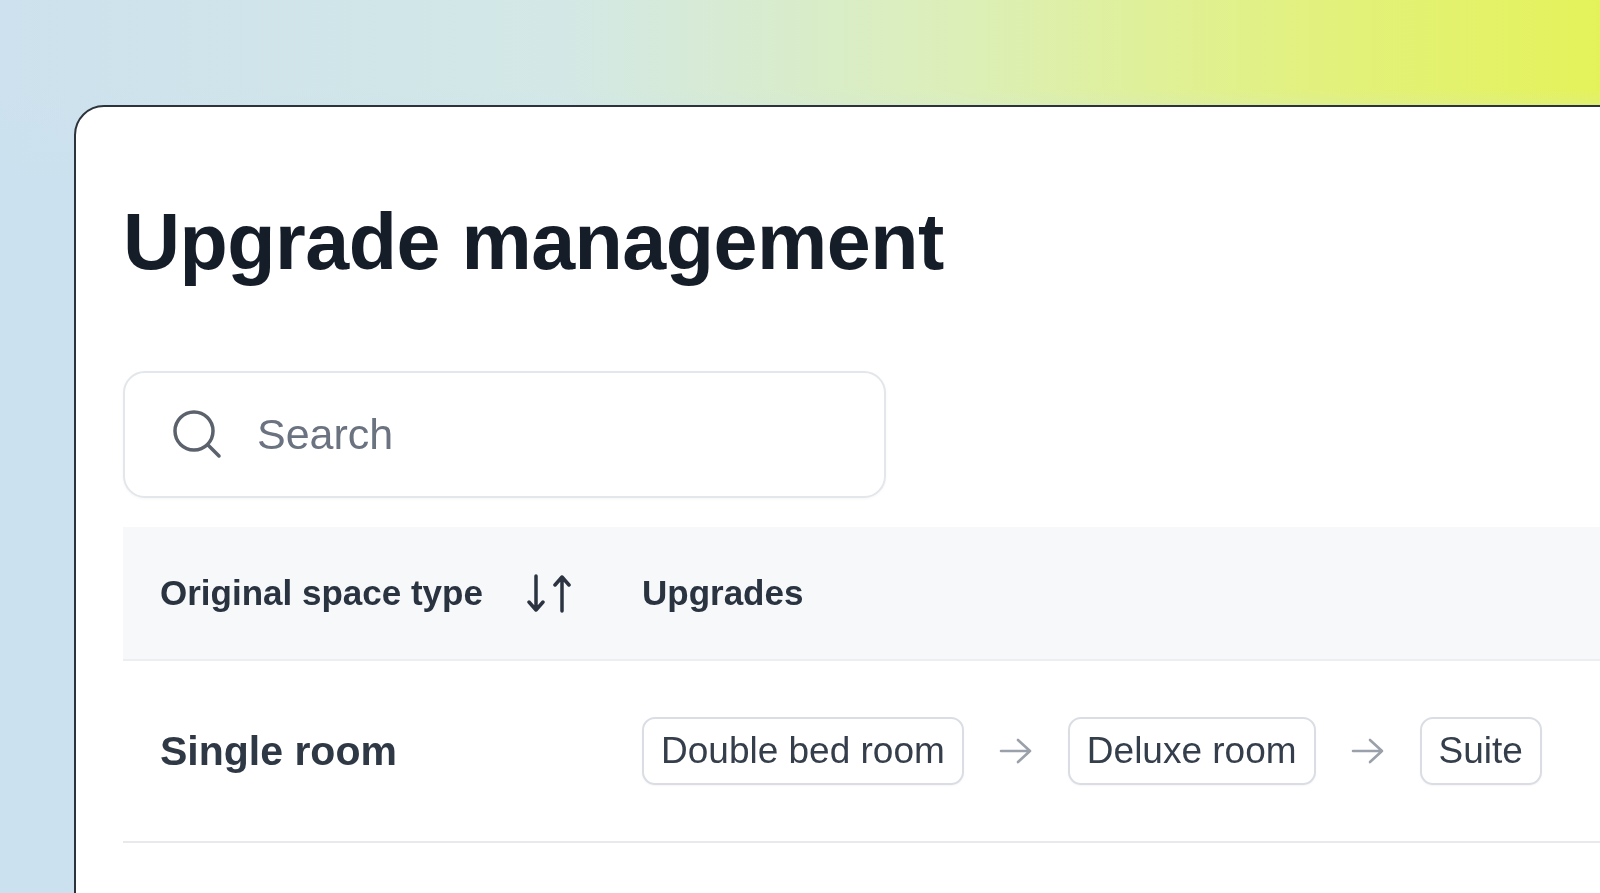 This screenshot has height=893, width=1600. I want to click on column-header: Original space type, so click(321, 593).